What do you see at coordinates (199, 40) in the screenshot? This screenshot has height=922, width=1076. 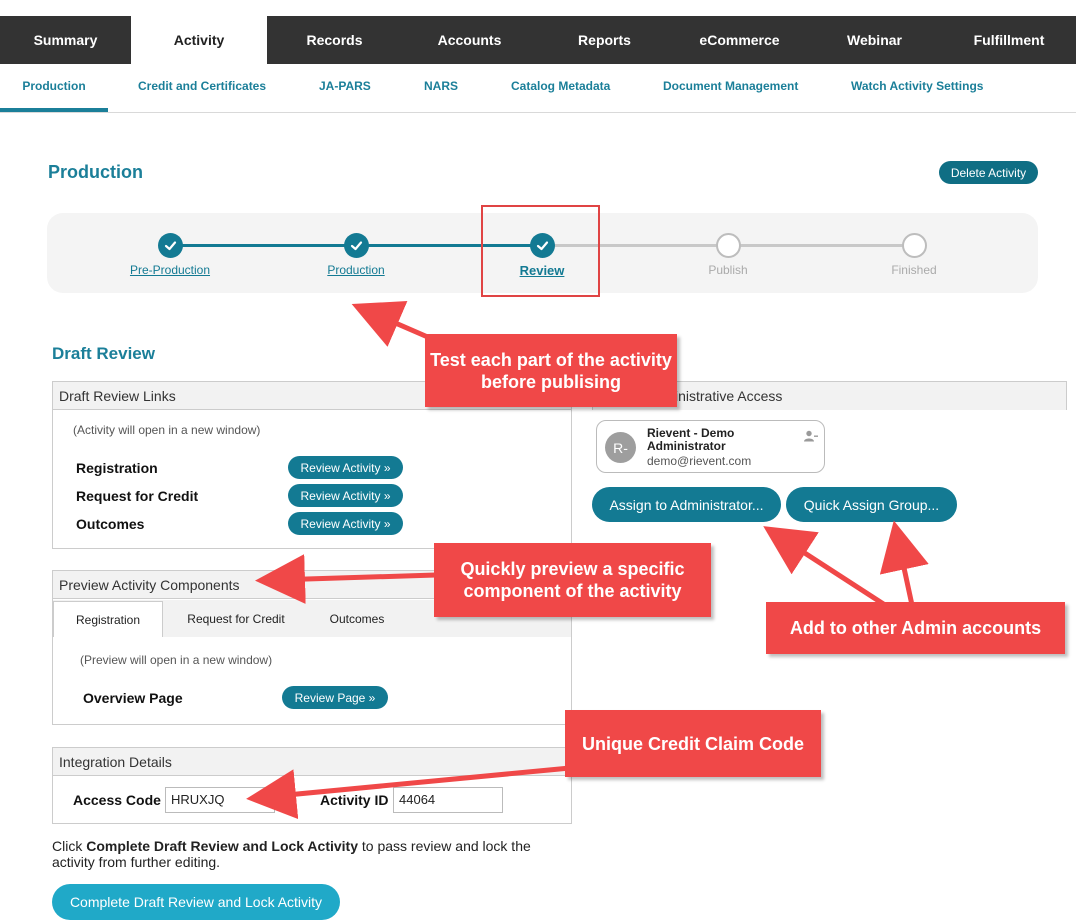 I see `tab-activity: Activity` at bounding box center [199, 40].